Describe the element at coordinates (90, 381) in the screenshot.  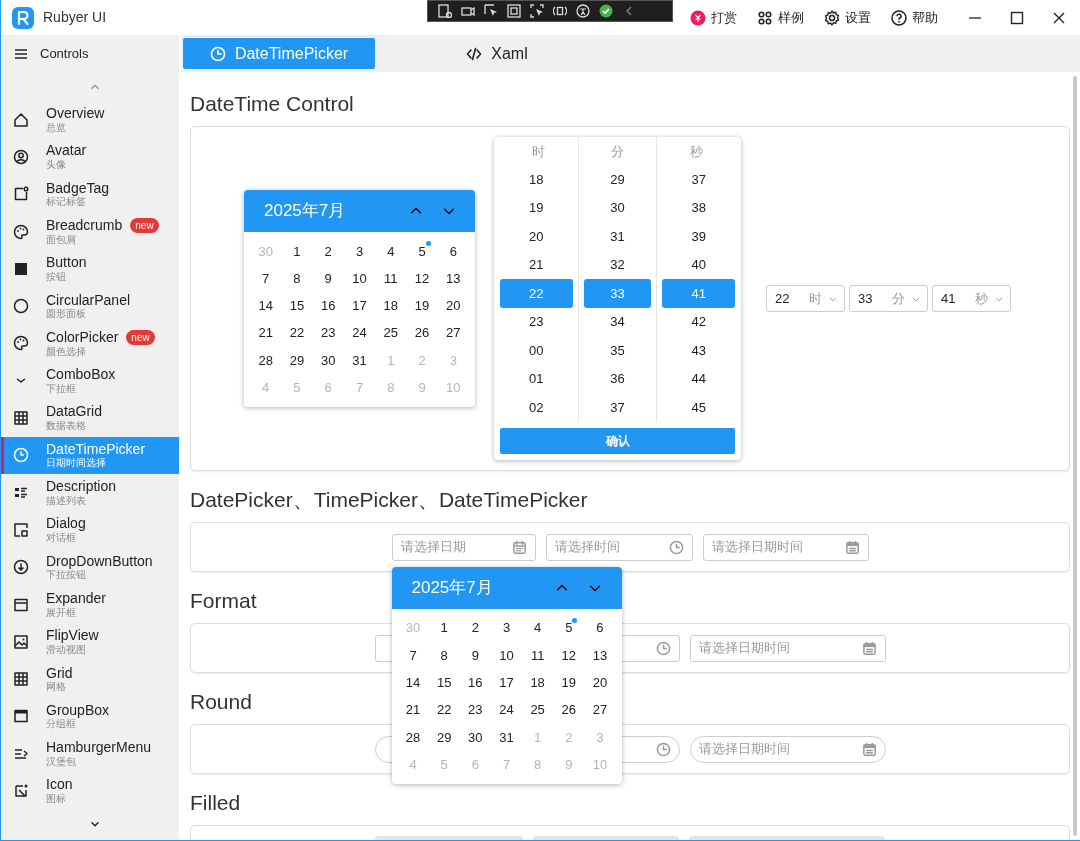
I see `sidebar-item: ComboBox 下拉框` at that location.